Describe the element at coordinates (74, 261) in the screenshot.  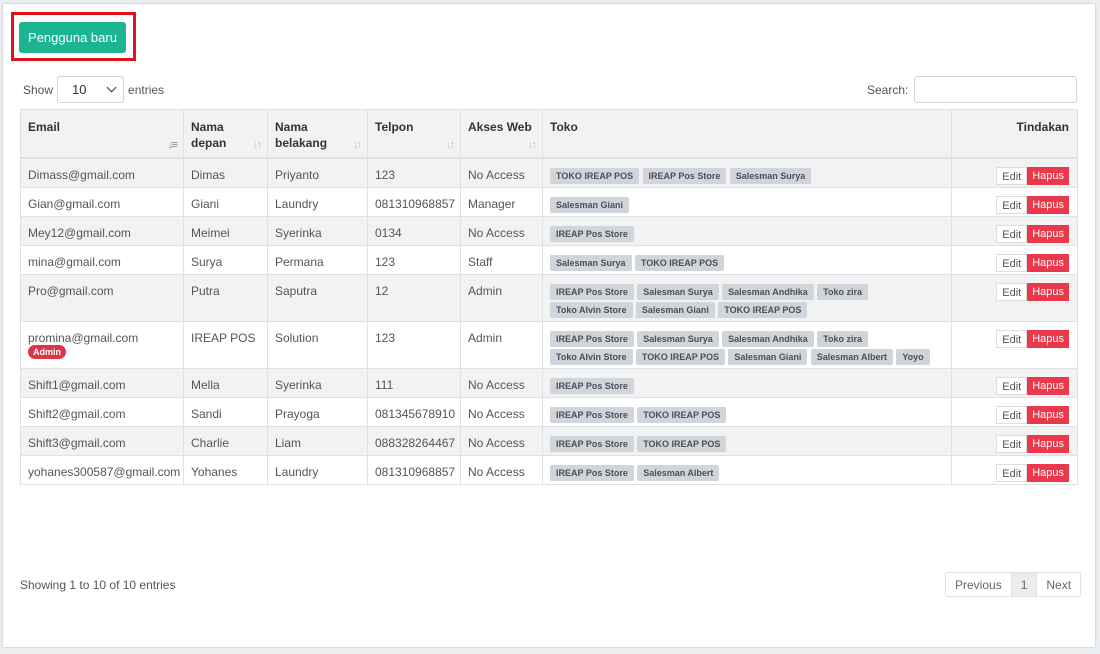
I see `email-text: mina@gmail.com` at that location.